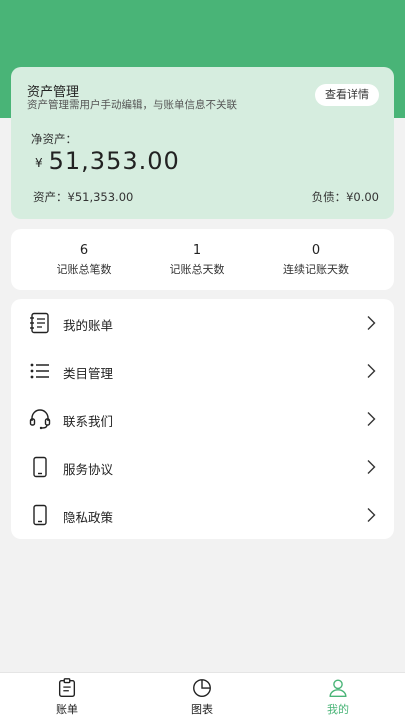 This screenshot has height=720, width=405. I want to click on clipboard-icon, so click(67, 687).